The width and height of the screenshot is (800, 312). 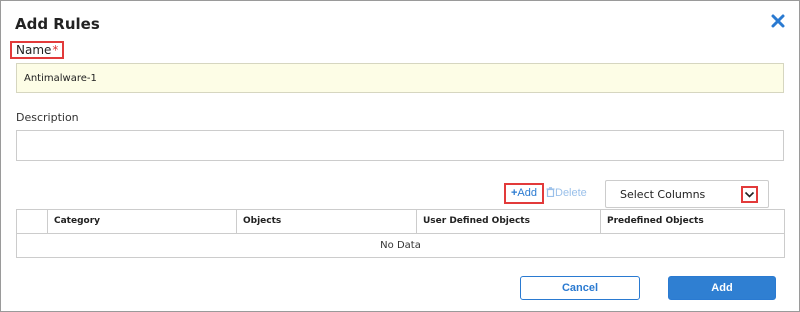 I want to click on column-header-predefined-objects: Predefined Objects, so click(x=692, y=221).